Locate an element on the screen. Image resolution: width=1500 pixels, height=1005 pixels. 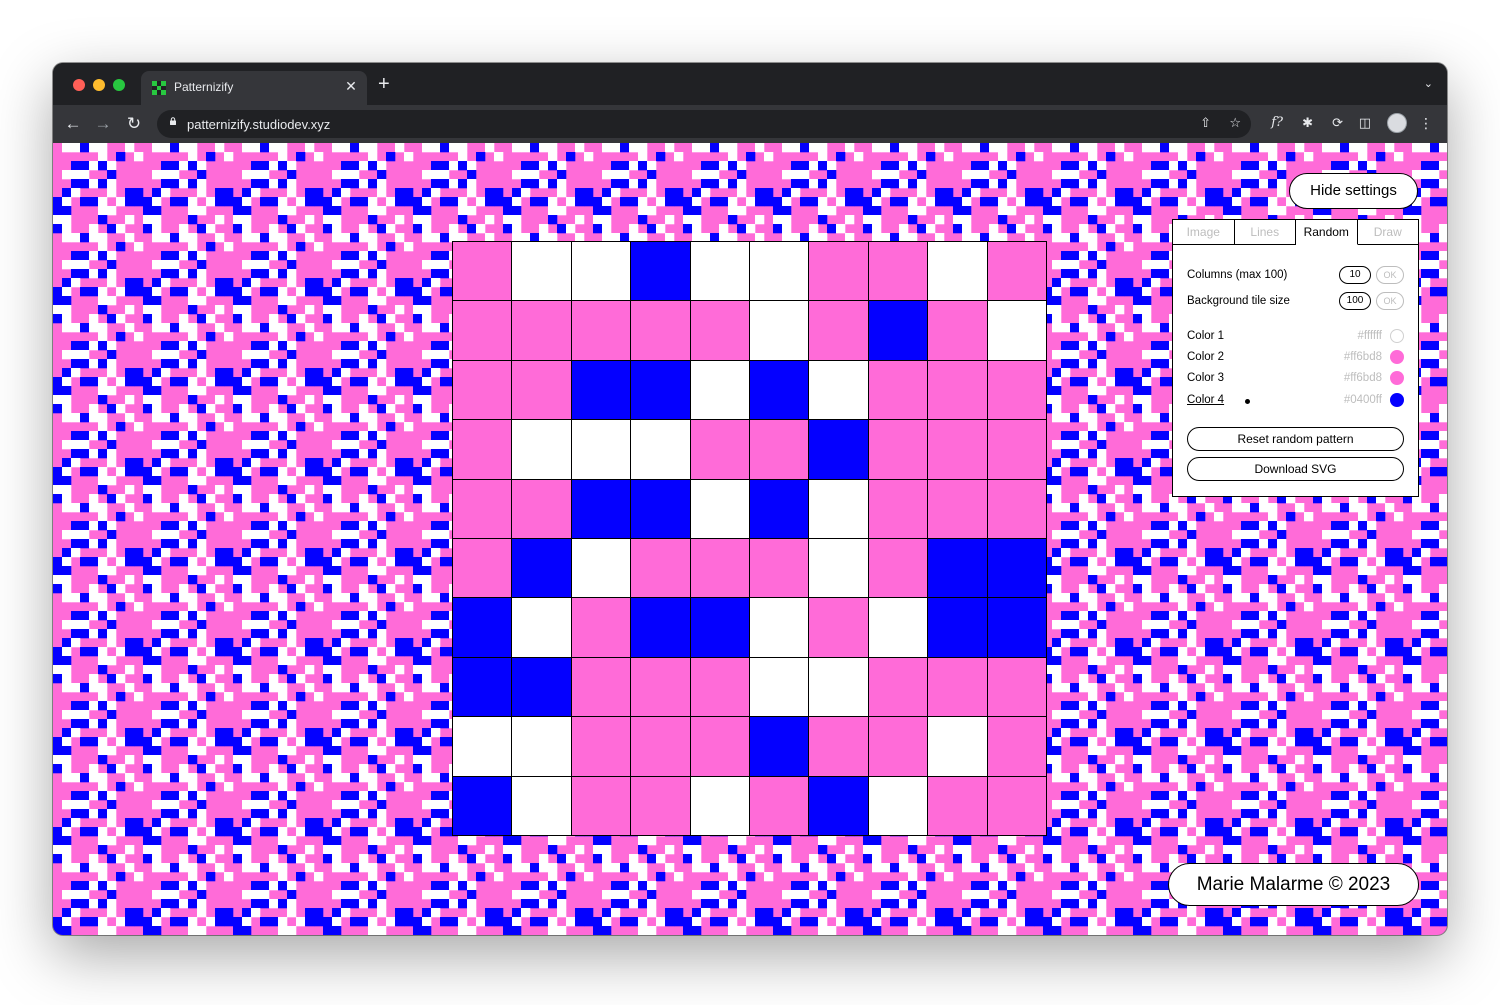
address-bar: patternizify.studiodev.xyz ⇧ ☆ is located at coordinates (704, 124).